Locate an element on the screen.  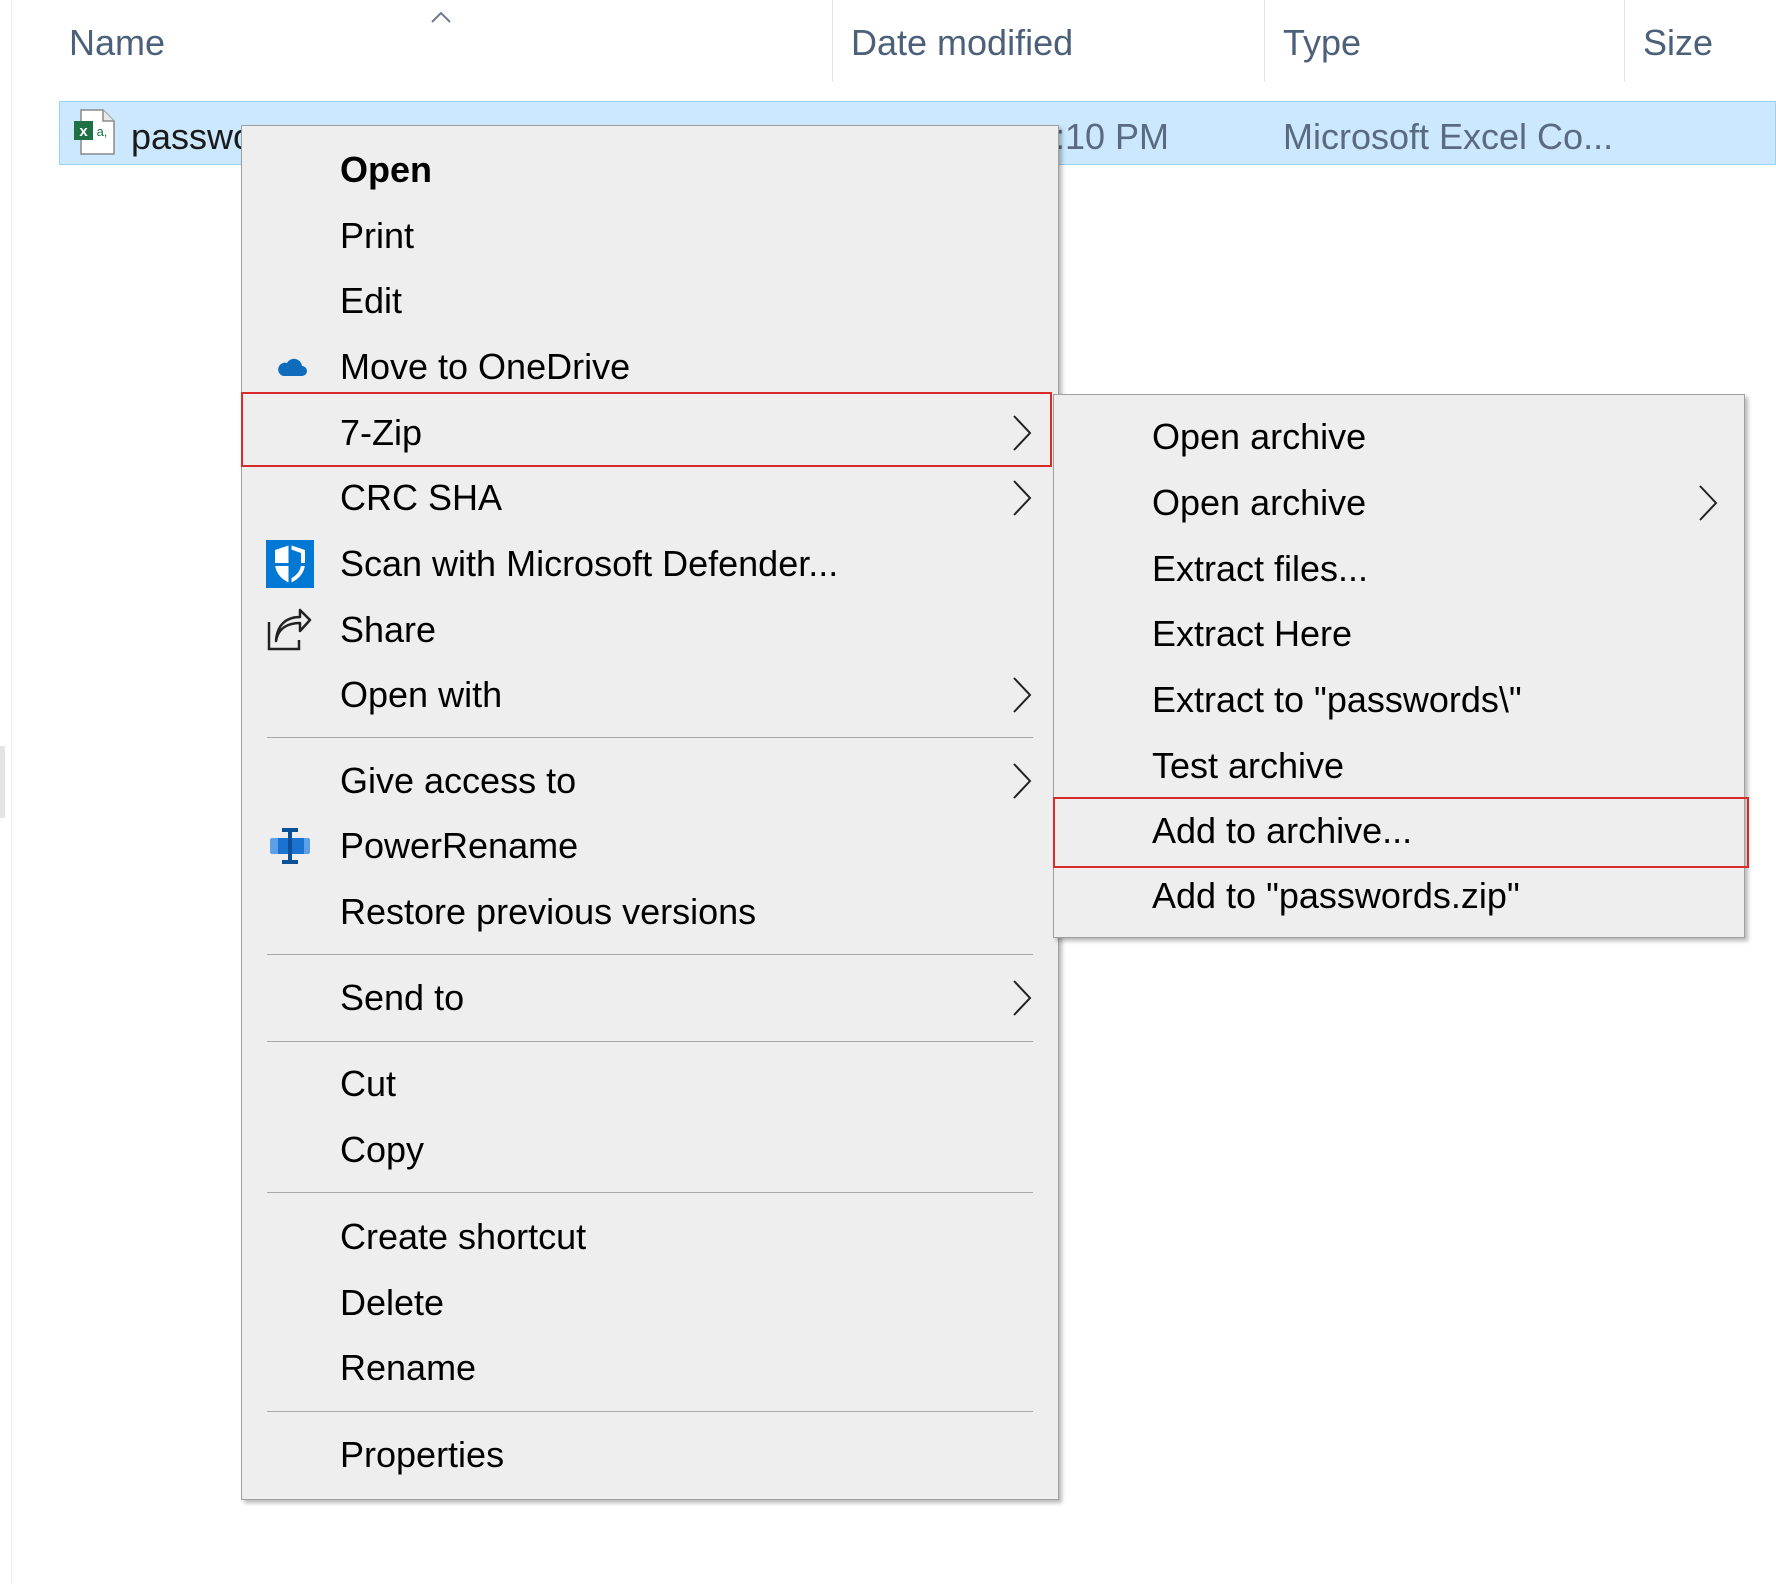
column-header-bar: Name Date modified Type Size is located at coordinates (888, 50).